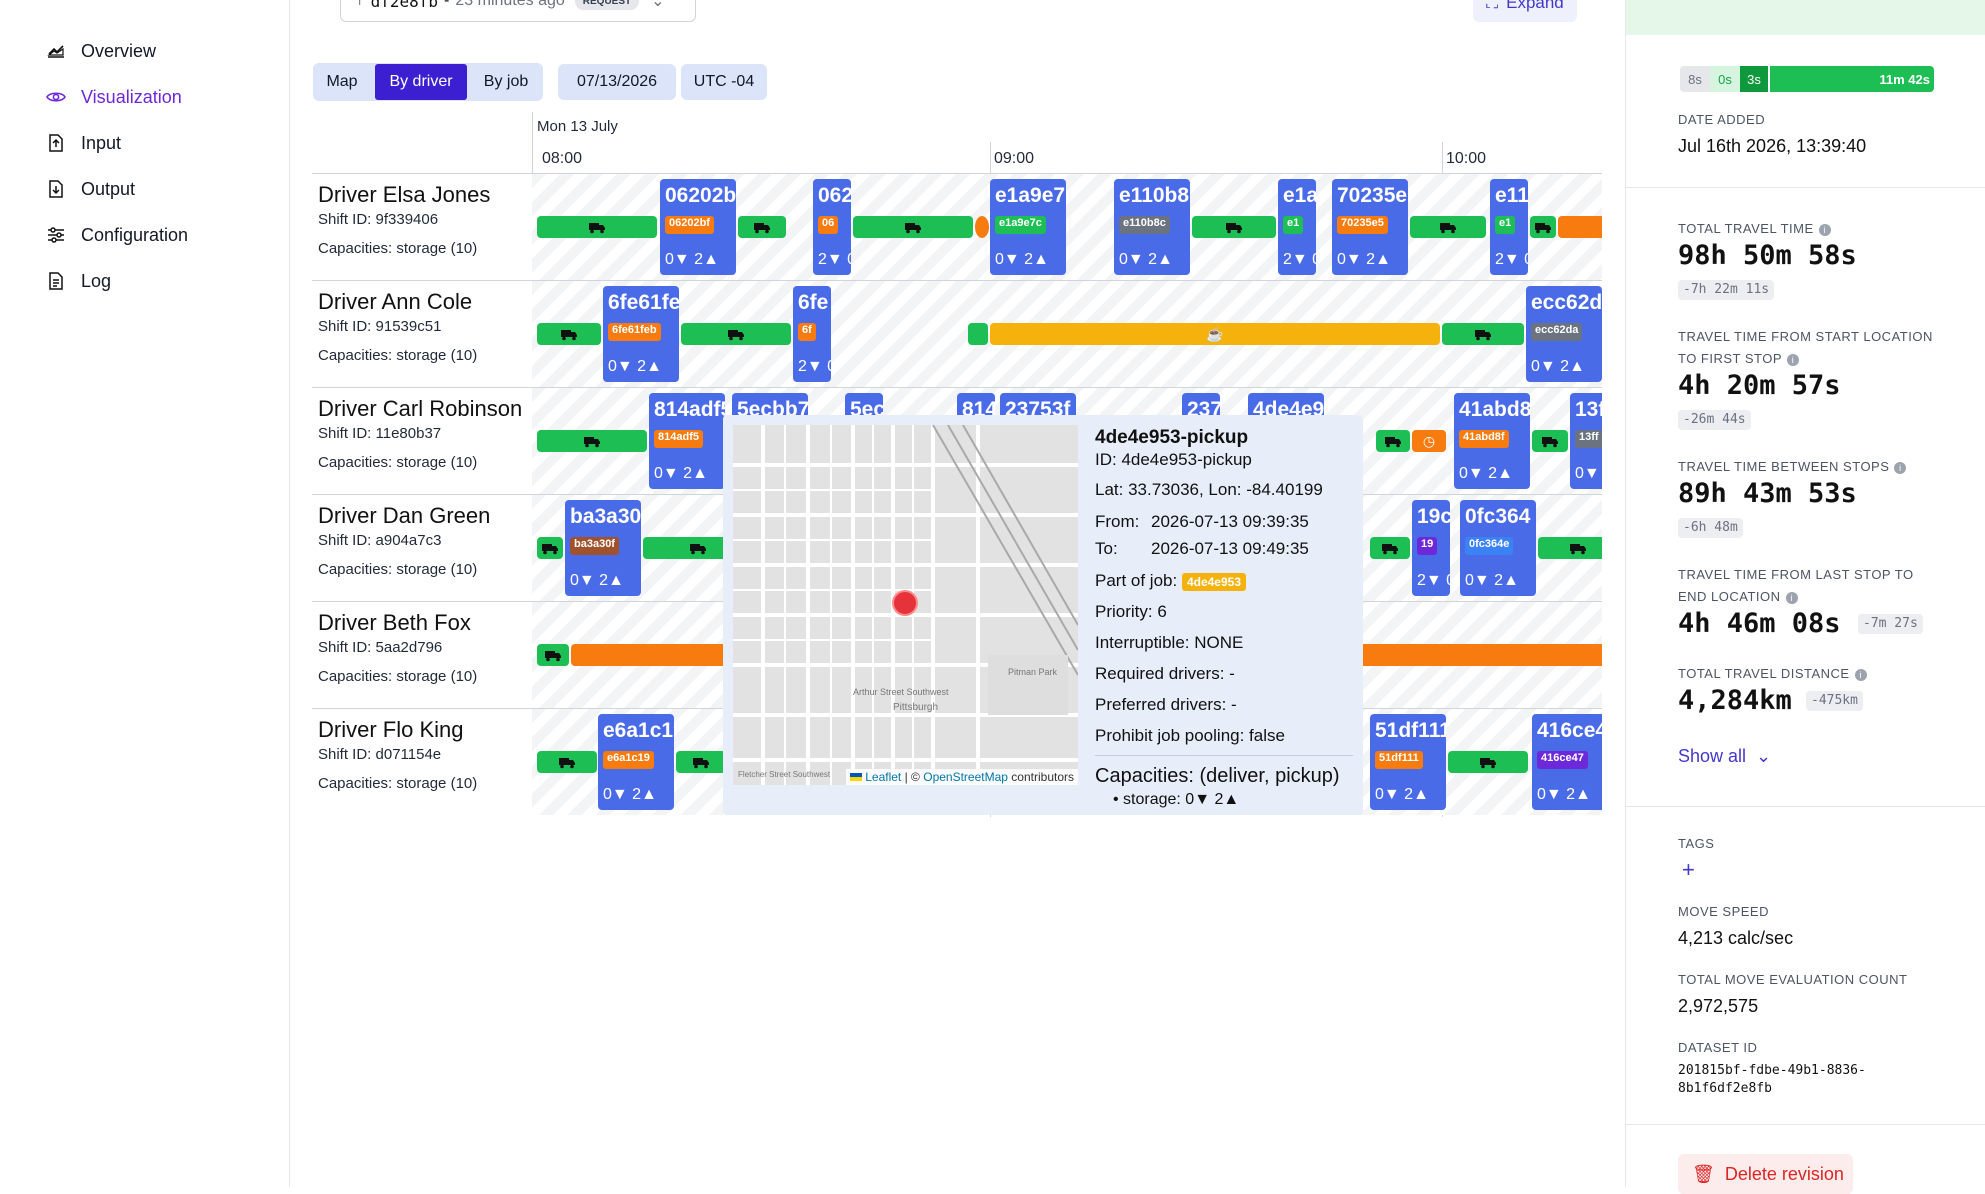  Describe the element at coordinates (101, 51) in the screenshot. I see `sidebar-item-overview: Overview` at that location.